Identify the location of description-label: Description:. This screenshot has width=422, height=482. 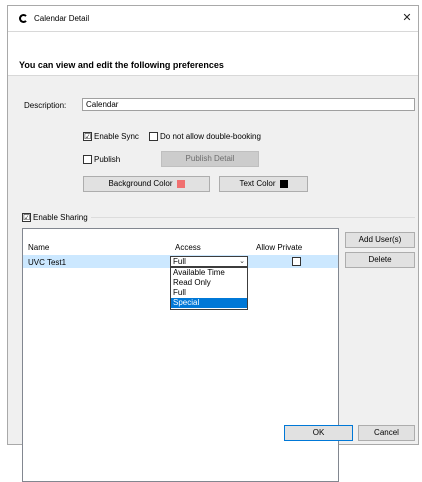
(45, 105).